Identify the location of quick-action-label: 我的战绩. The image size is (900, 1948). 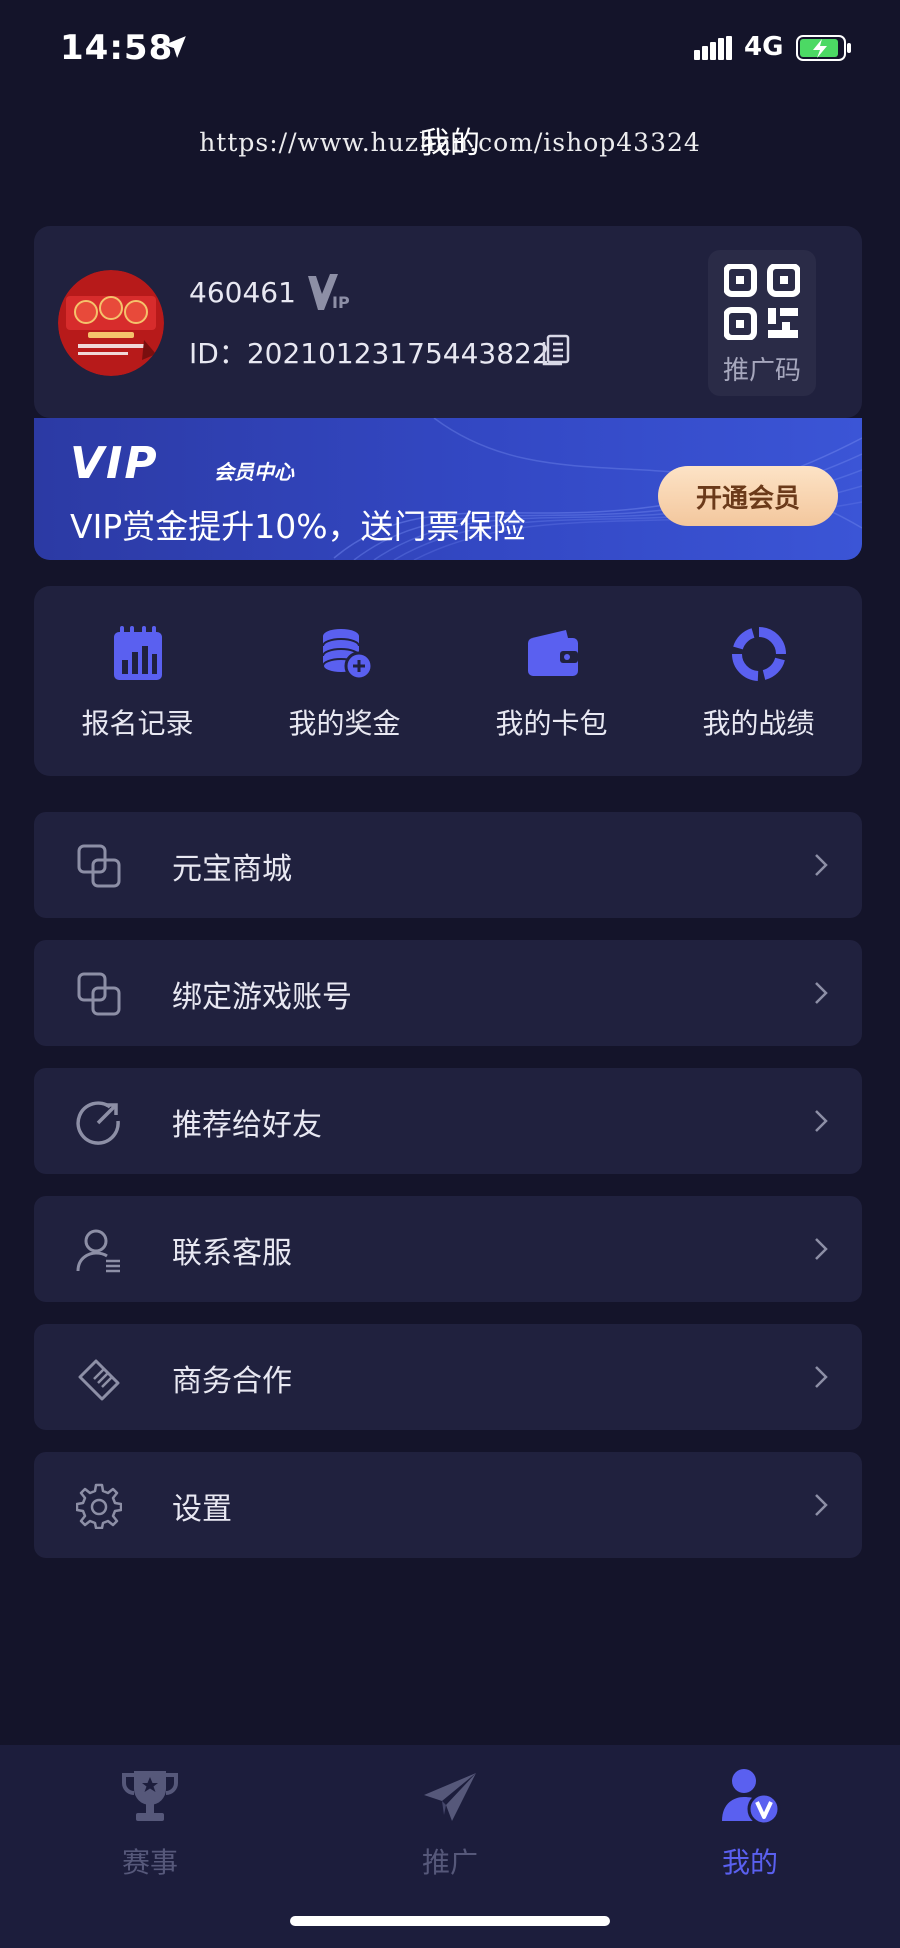
(758, 723).